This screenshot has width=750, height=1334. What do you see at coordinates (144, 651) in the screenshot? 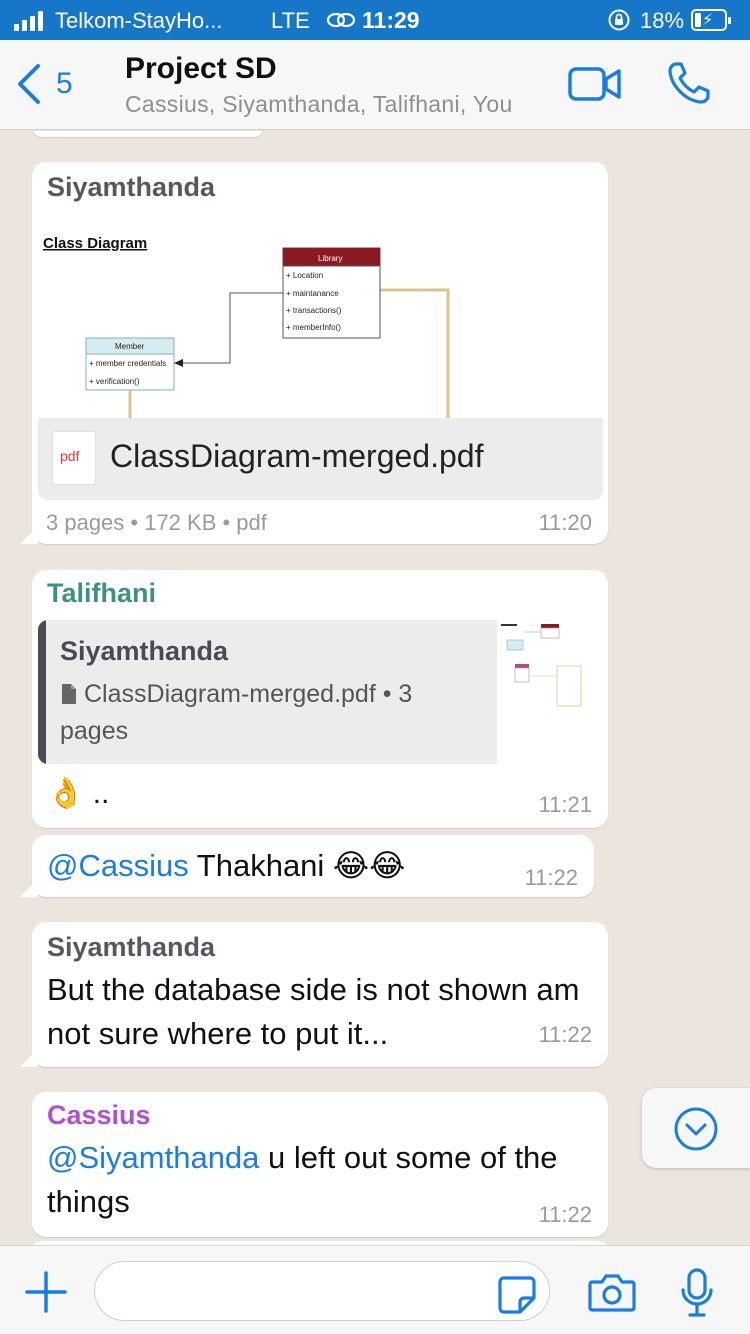
I see `quoted-sender: Siyamthanda` at bounding box center [144, 651].